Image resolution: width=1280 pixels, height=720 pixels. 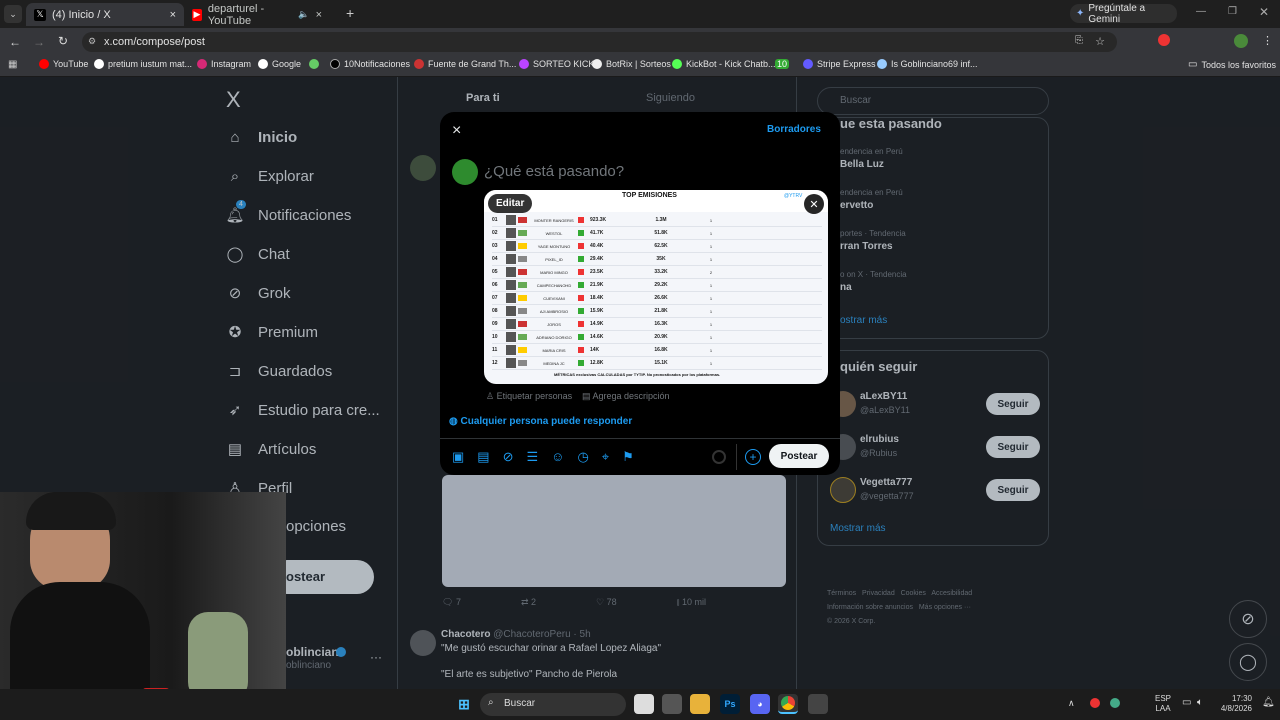 What do you see at coordinates (540, 421) in the screenshot?
I see `reply-setting: ◍ Cualquier persona puede responder` at bounding box center [540, 421].